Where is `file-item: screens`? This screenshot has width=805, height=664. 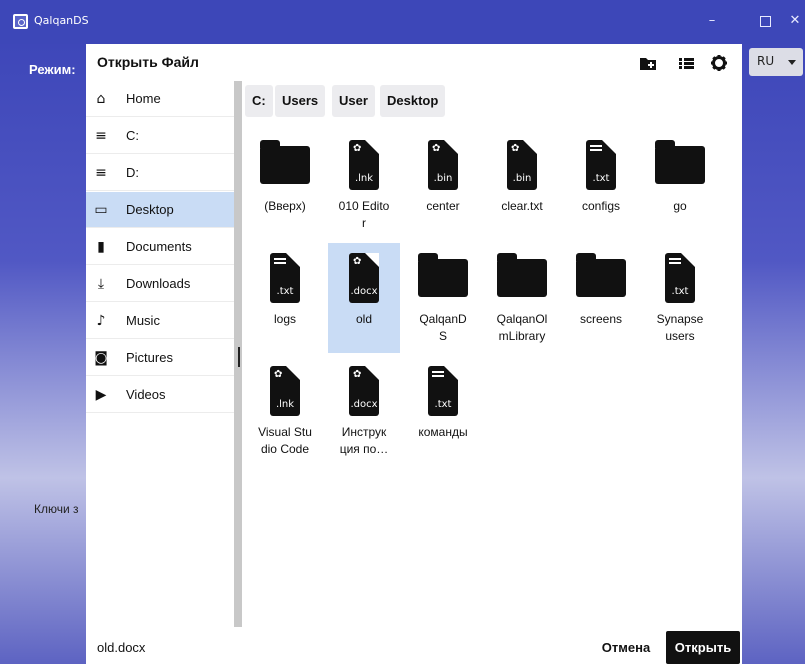
file-item: screens is located at coordinates (601, 298).